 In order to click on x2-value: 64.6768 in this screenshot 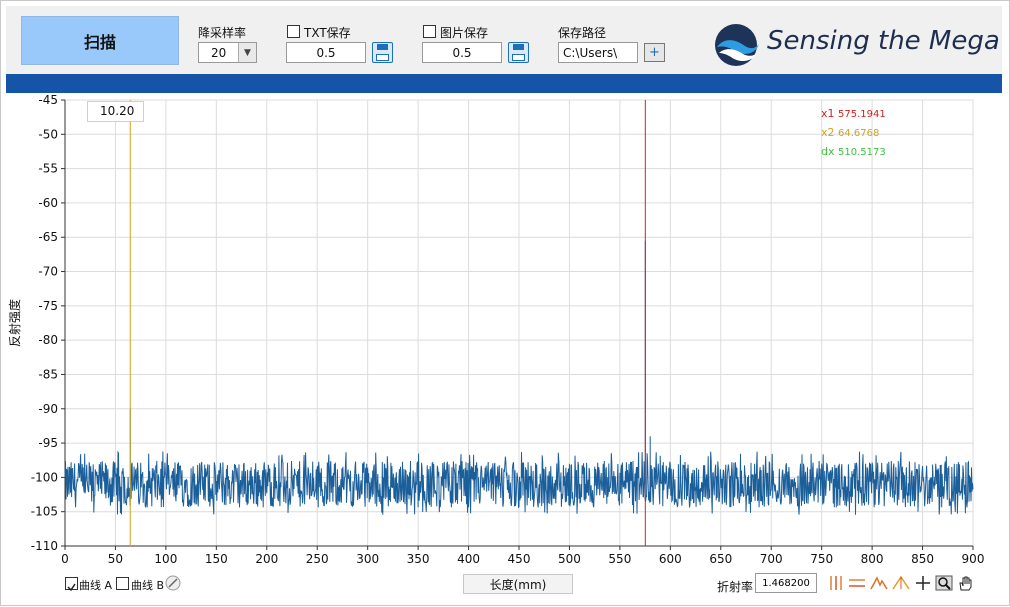, I will do `click(859, 133)`.